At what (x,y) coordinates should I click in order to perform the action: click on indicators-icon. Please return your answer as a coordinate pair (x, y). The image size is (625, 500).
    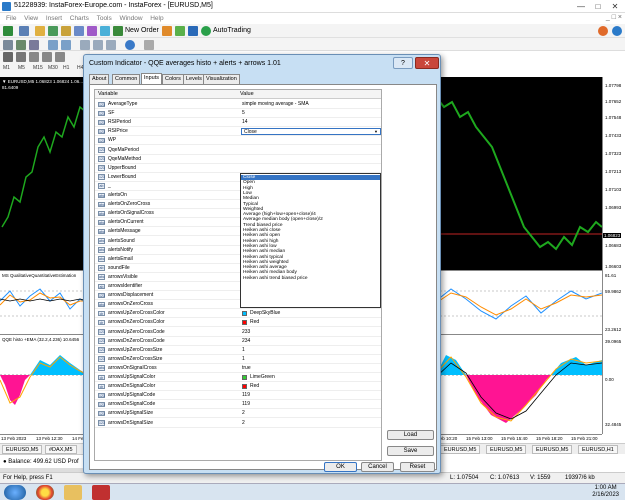
    Looking at the image, I should click on (130, 45).